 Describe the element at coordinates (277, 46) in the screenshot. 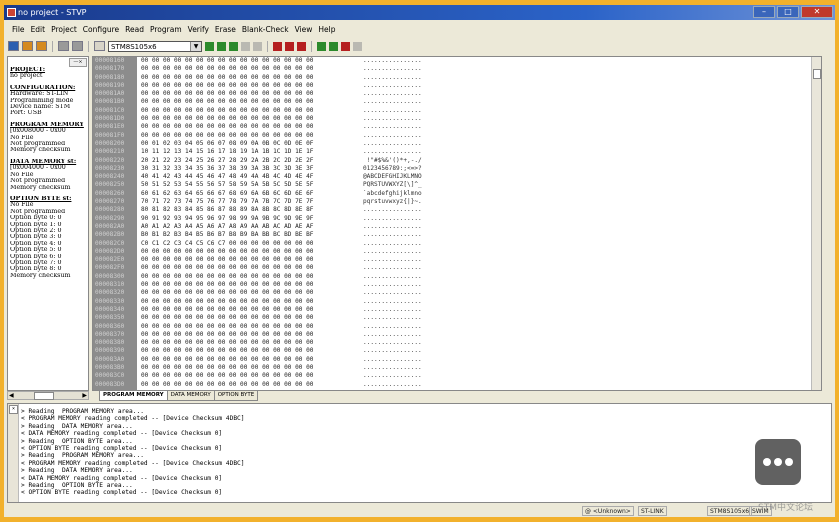

I see `program-all-icon` at that location.